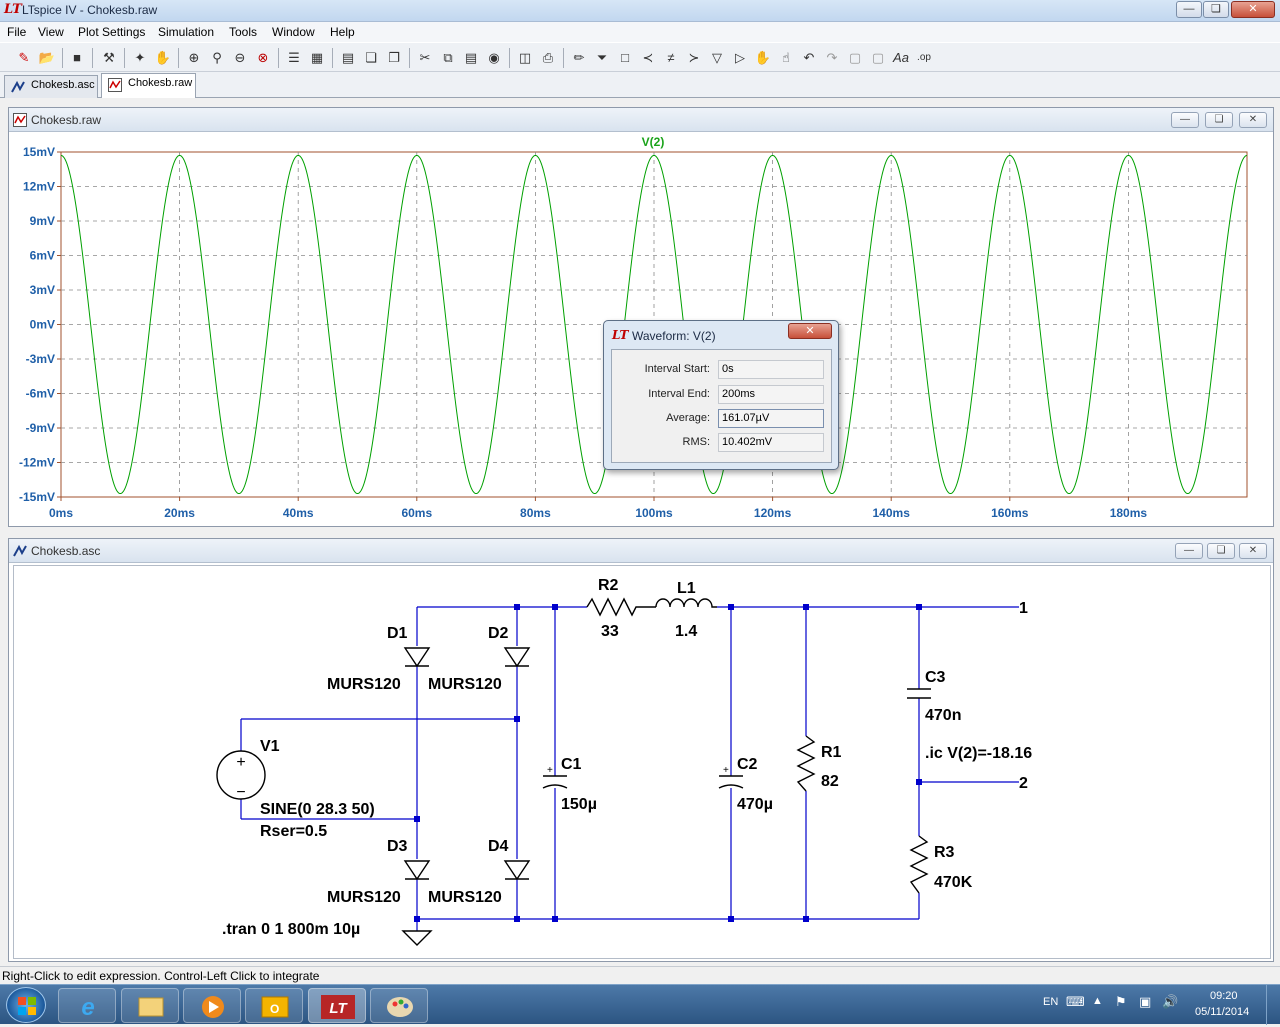 This screenshot has width=1280, height=1027. What do you see at coordinates (465, 684) in the screenshot?
I see `d2-model: MURS120` at bounding box center [465, 684].